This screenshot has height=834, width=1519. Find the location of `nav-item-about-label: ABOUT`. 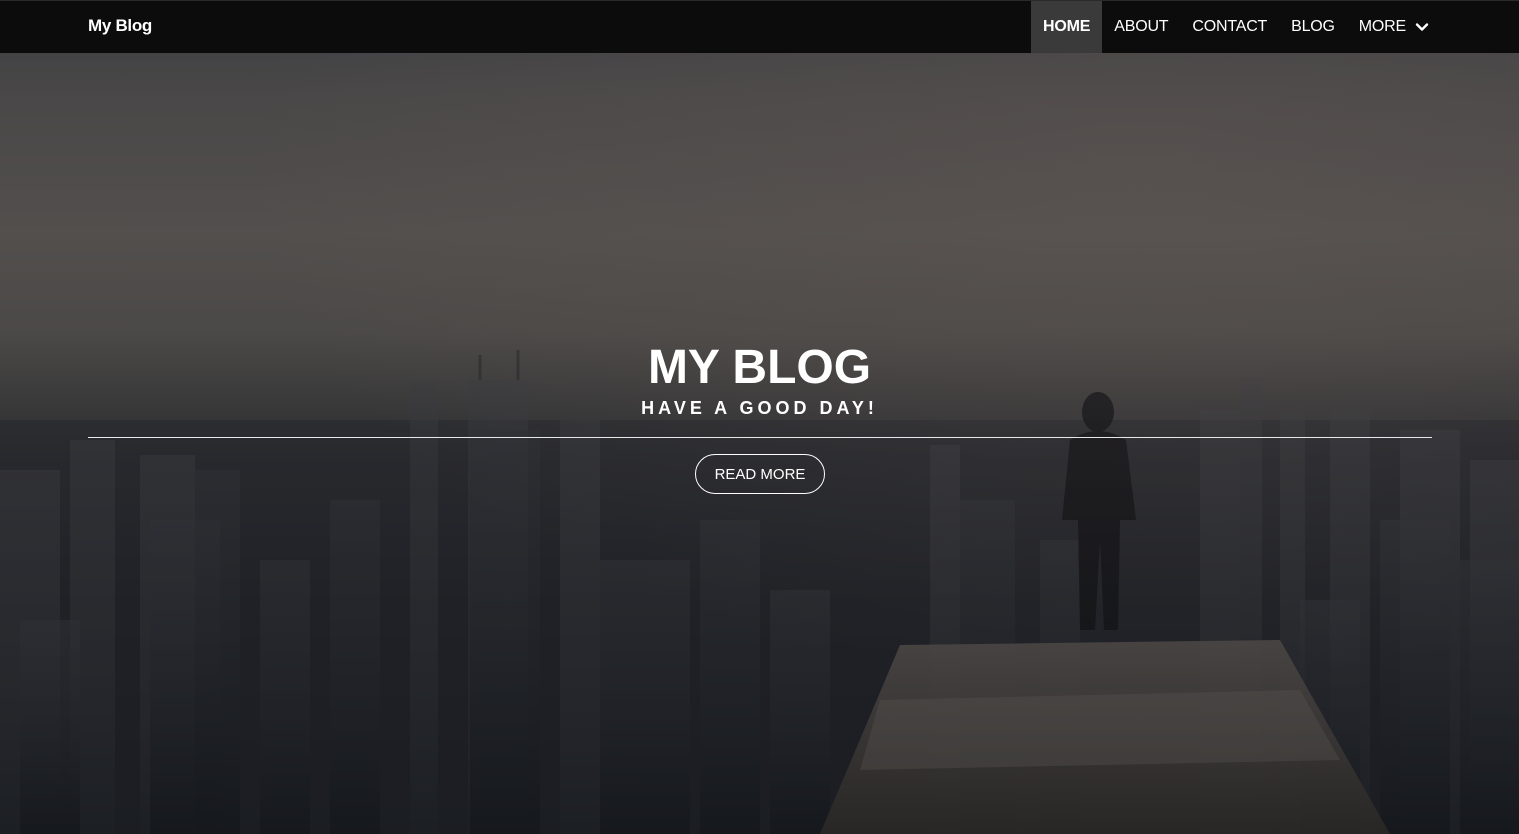

nav-item-about-label: ABOUT is located at coordinates (1141, 26).